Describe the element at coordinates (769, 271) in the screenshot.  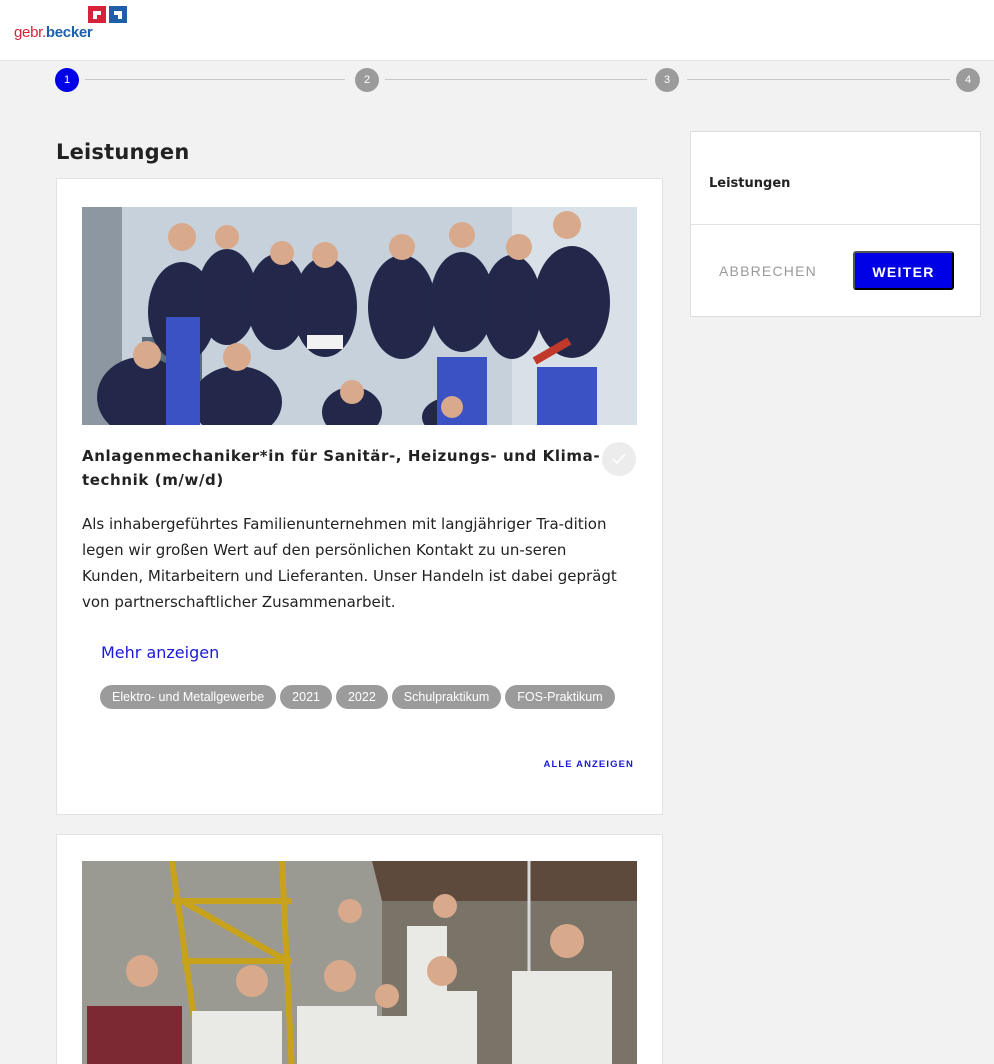
I see `cancel-button: ABBRECHEN` at that location.